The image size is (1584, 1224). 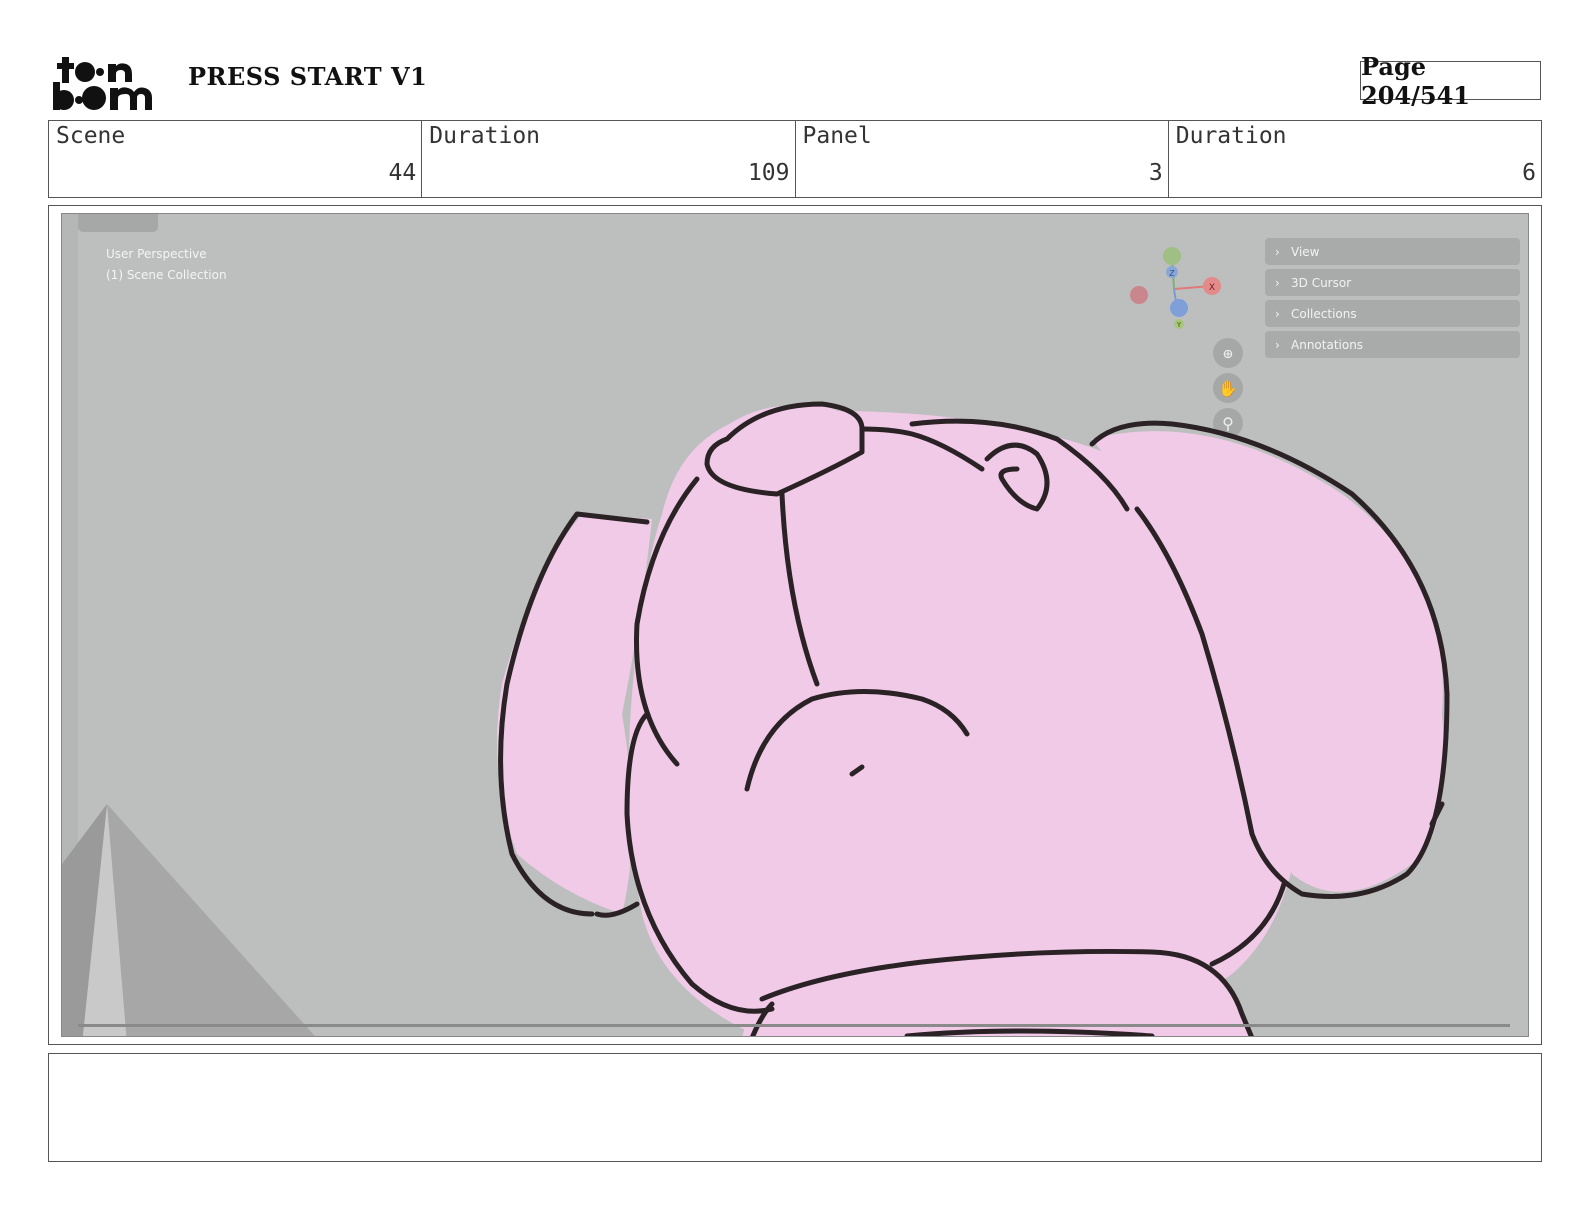 I want to click on notes-text, so click(x=795, y=1062).